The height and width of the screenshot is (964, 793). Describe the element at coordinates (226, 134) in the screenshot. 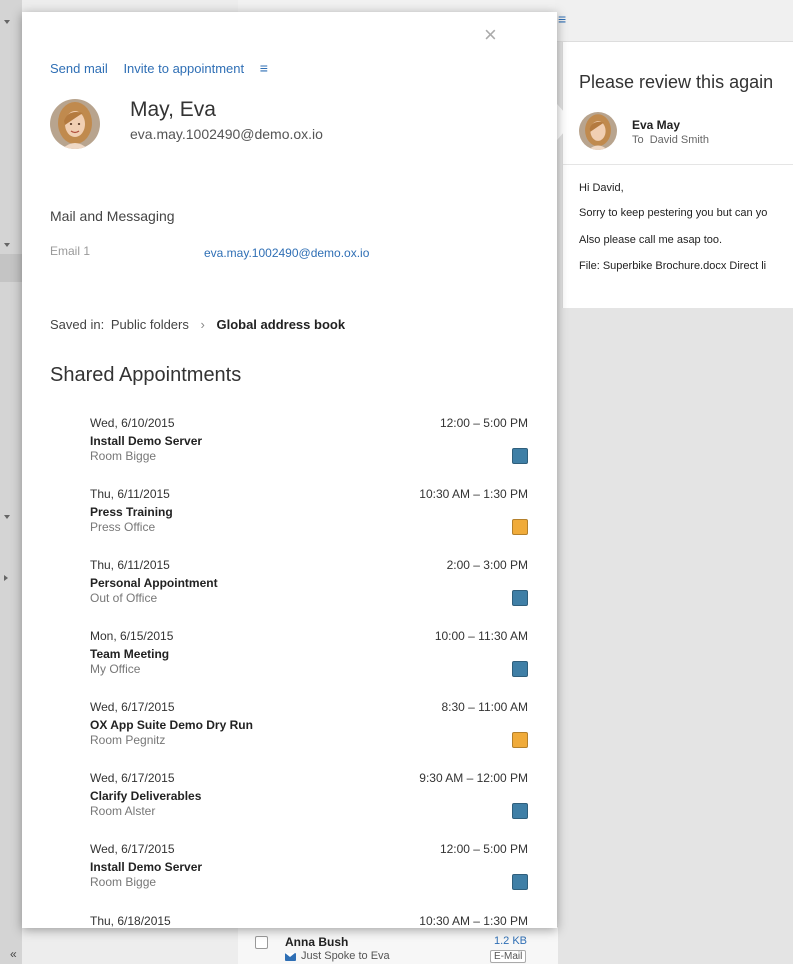

I see `contact-email: eva.may.1002490@demo.ox.io` at that location.